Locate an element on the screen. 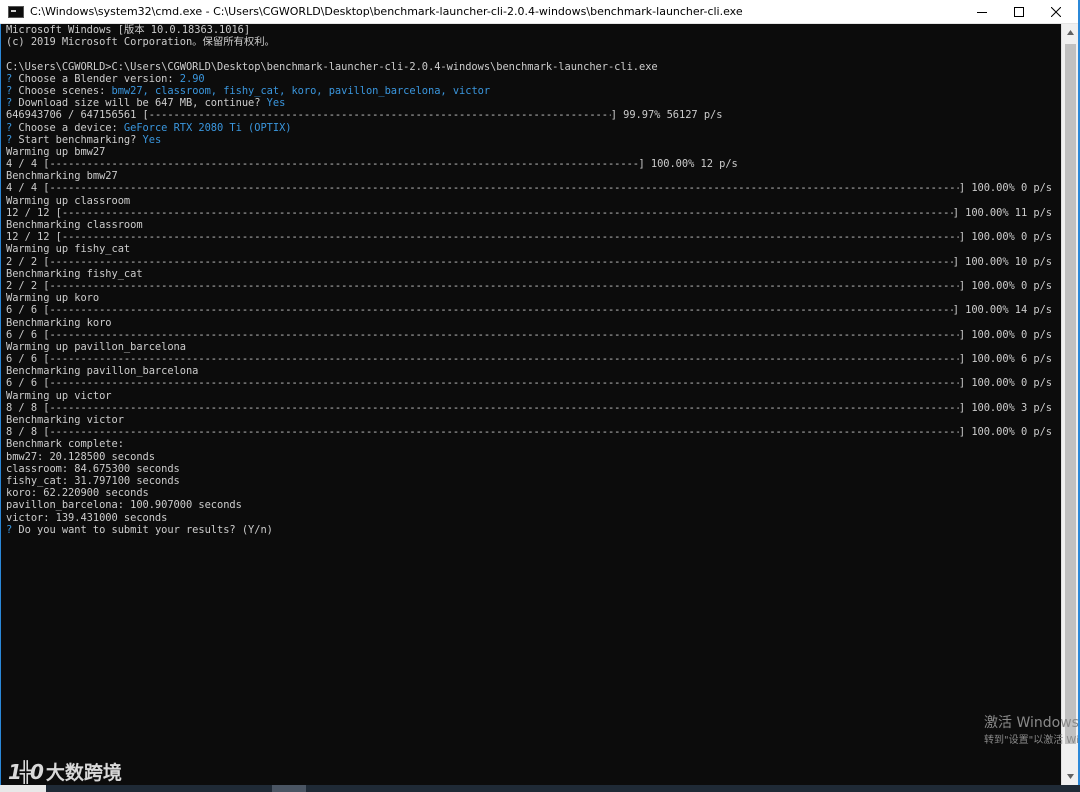  scroll-up-arrow is located at coordinates (1070, 32).